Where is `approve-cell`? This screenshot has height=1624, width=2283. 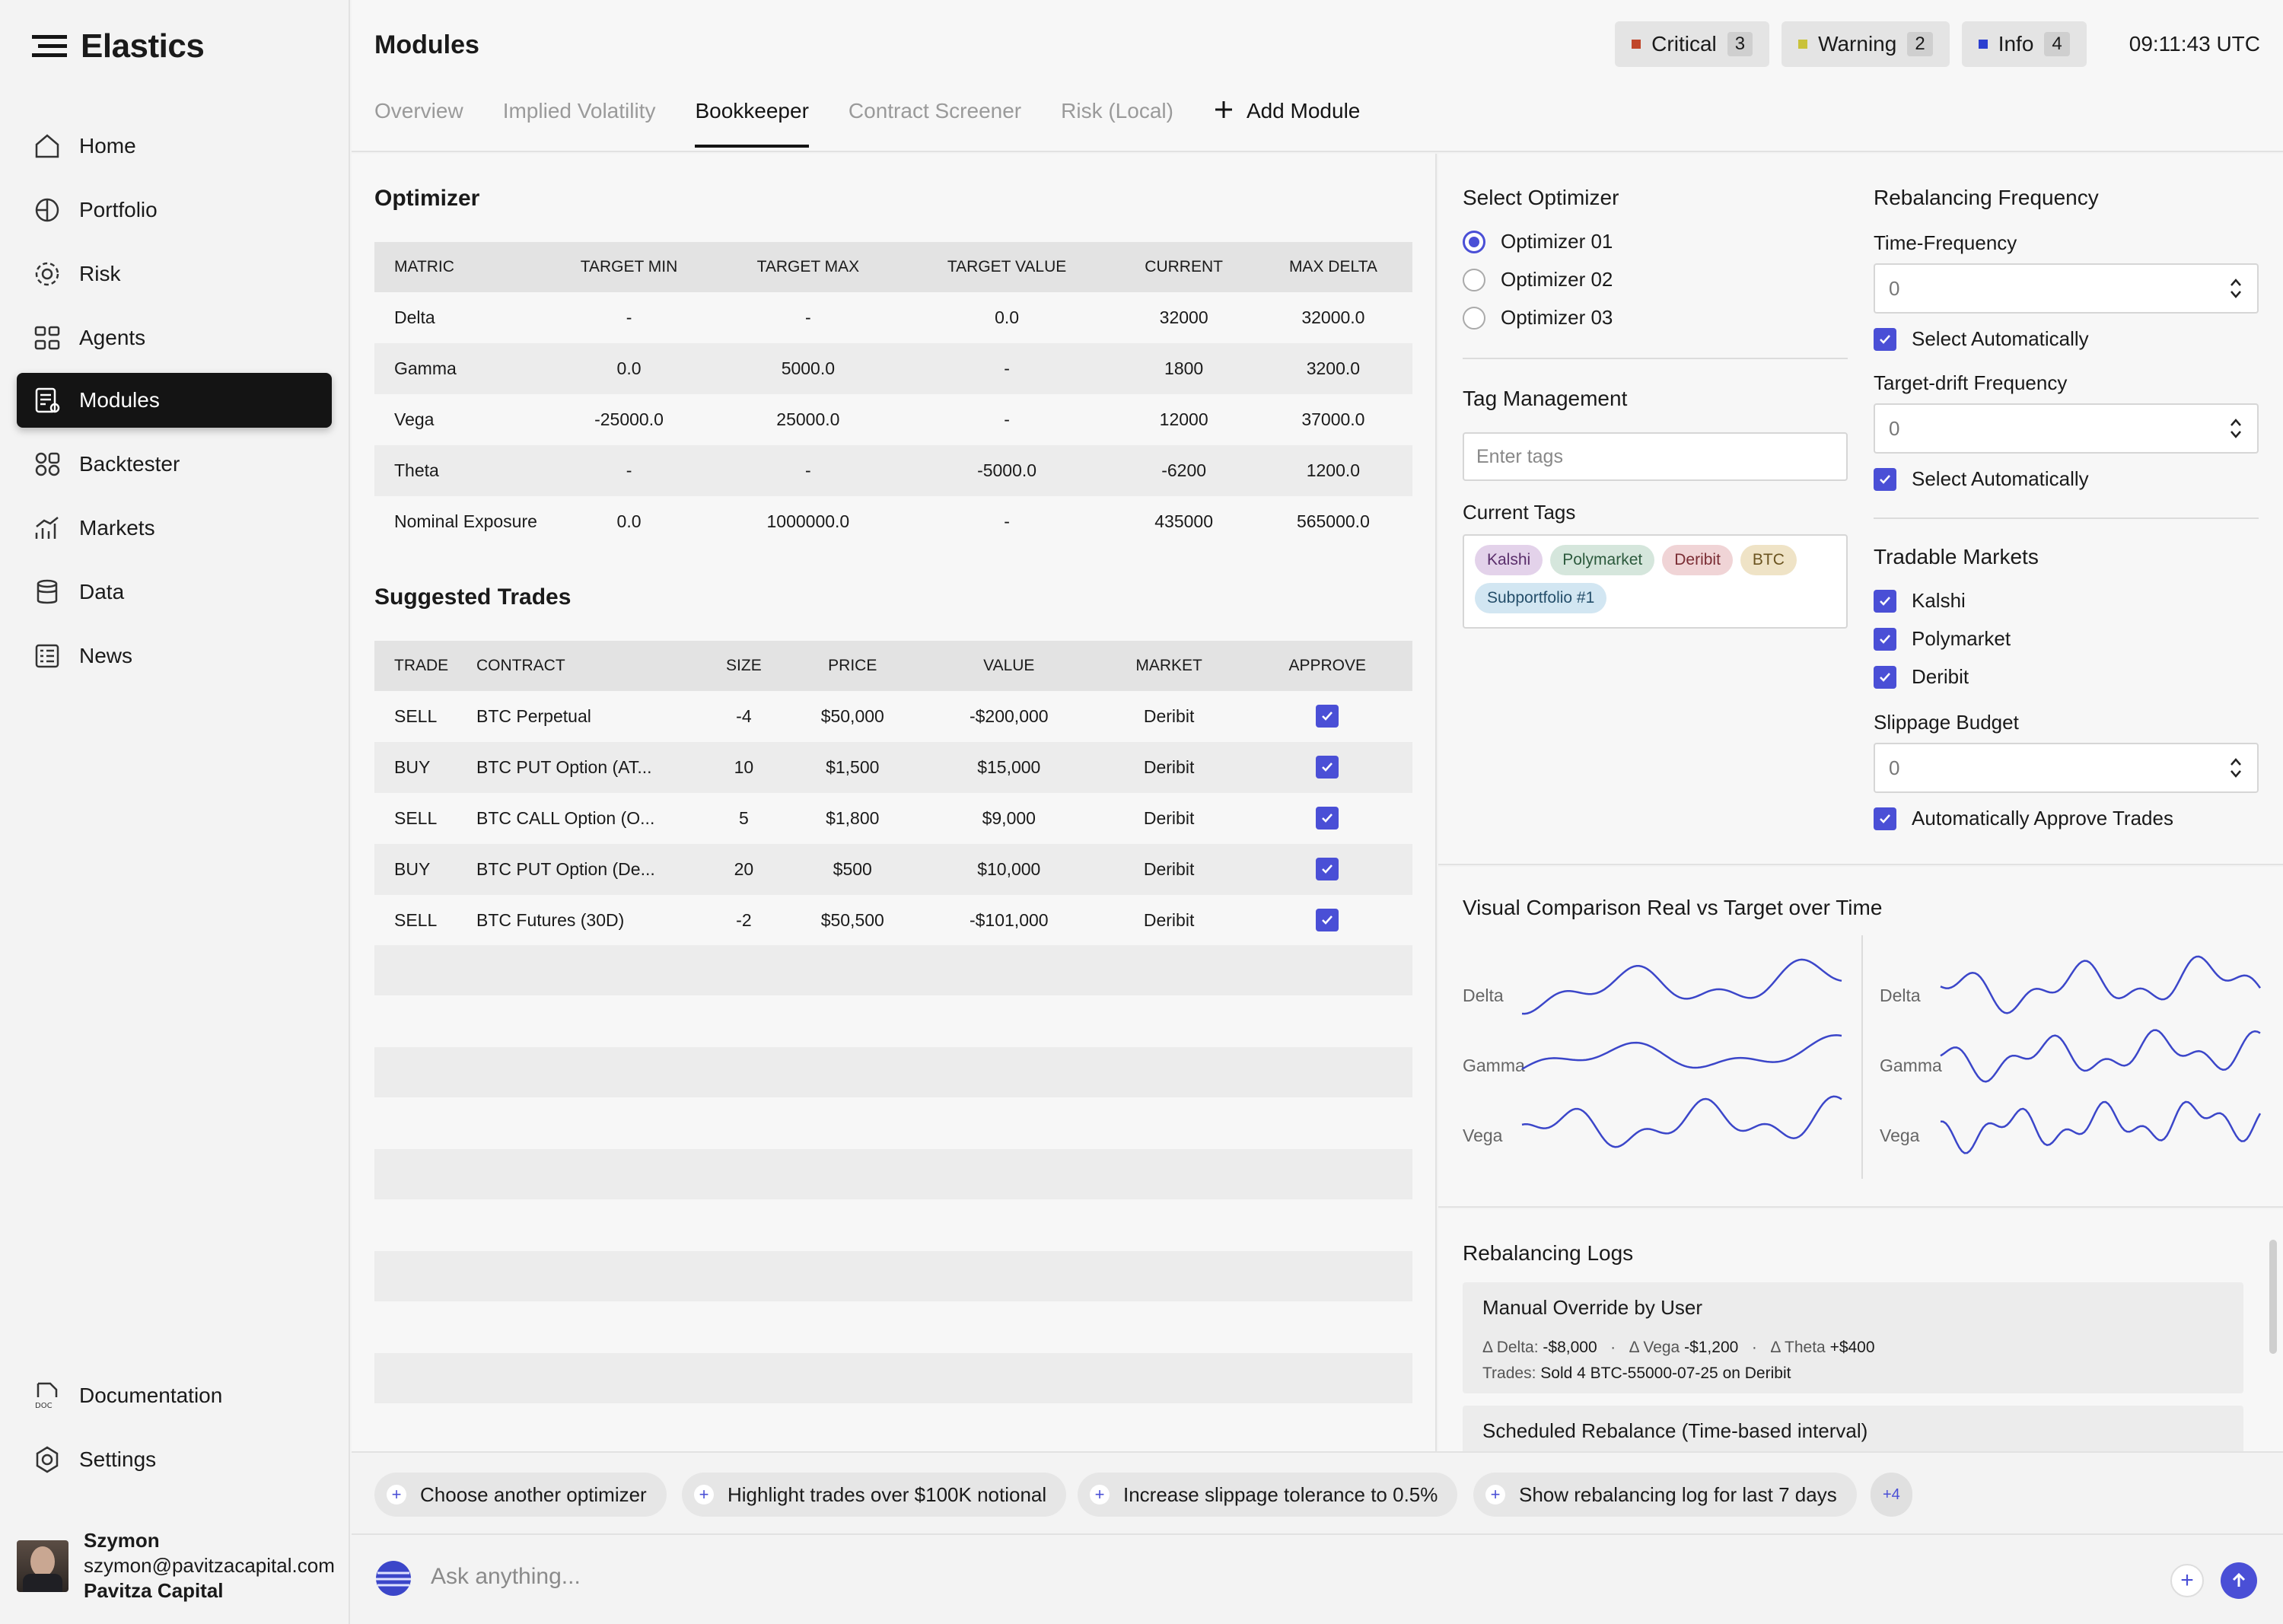
approve-cell is located at coordinates (1327, 818).